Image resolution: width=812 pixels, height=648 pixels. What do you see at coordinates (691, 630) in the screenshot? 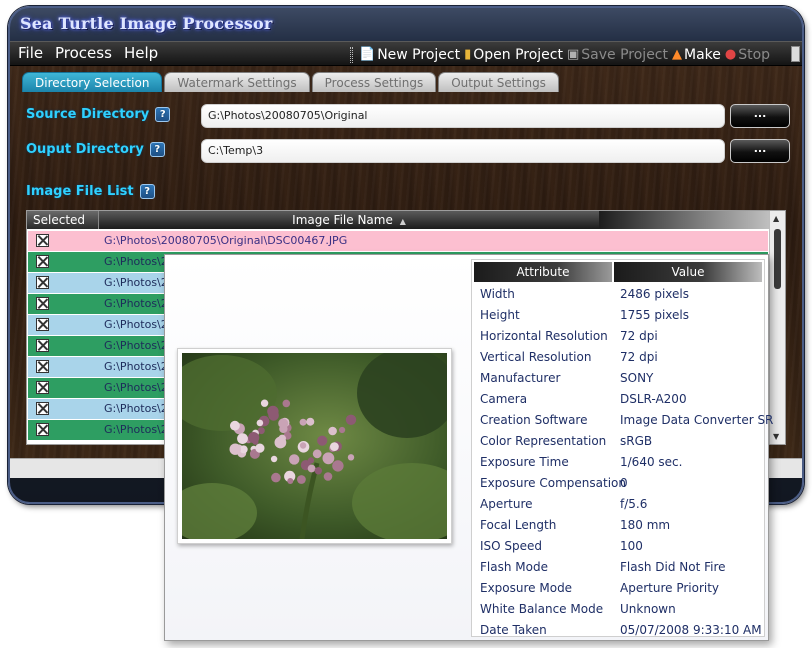
I see `attribute-value: 05/07/2008 9:33:10 AM` at bounding box center [691, 630].